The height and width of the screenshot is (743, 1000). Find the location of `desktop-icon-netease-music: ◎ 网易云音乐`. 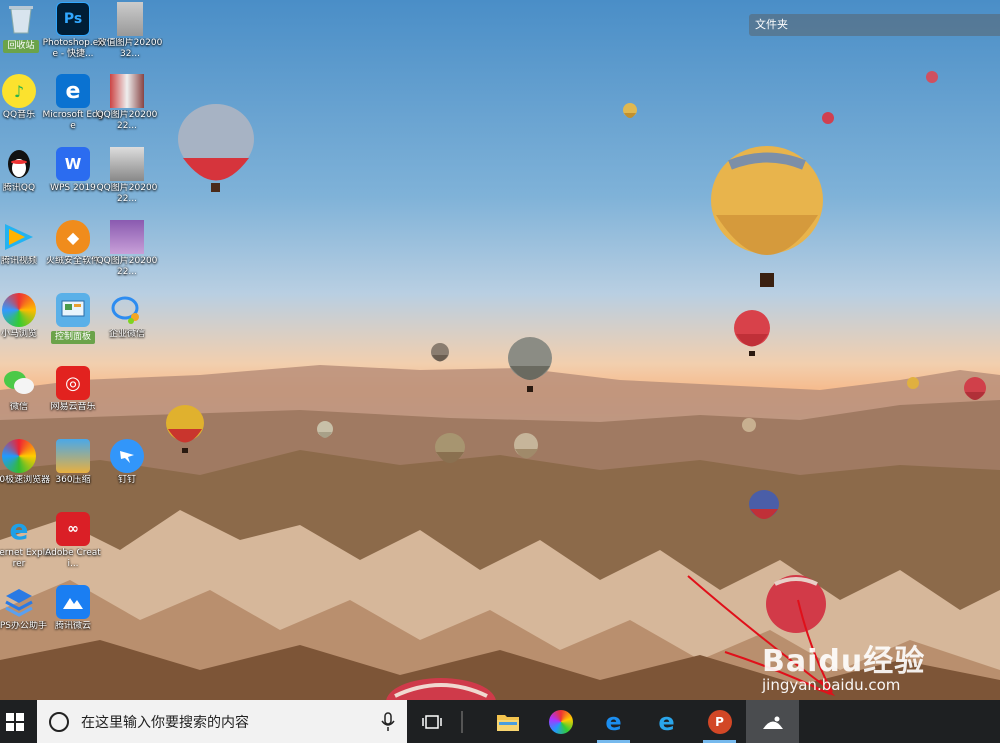

desktop-icon-netease-music: ◎ 网易云音乐 is located at coordinates (73, 399).